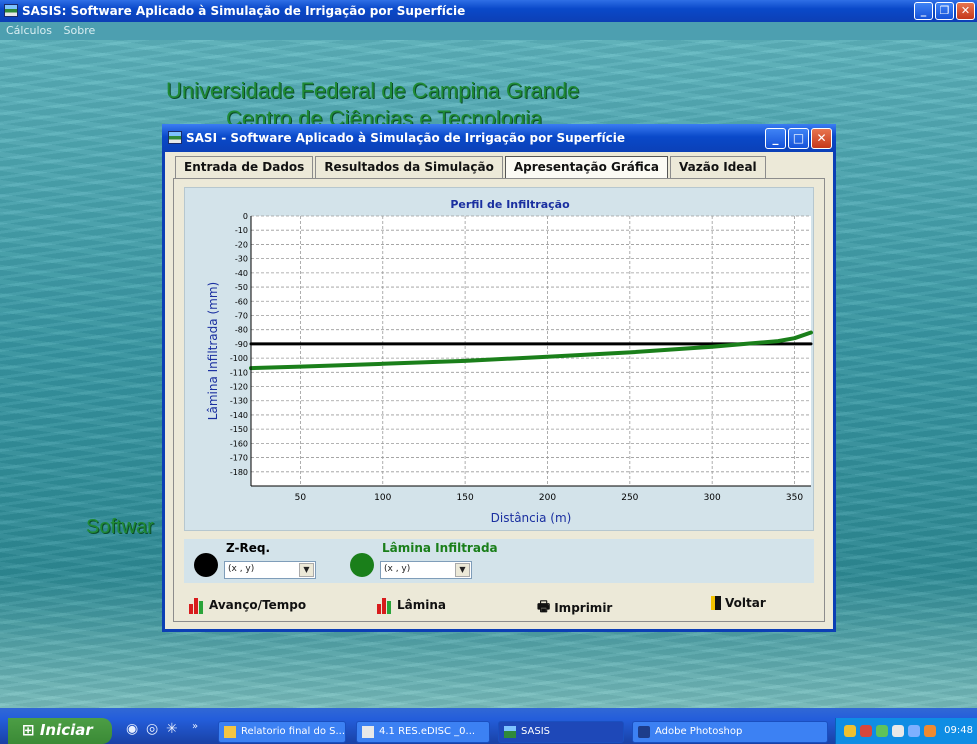 The height and width of the screenshot is (744, 977). What do you see at coordinates (465, 498) in the screenshot?
I see `x-tick-label: 150` at bounding box center [465, 498].